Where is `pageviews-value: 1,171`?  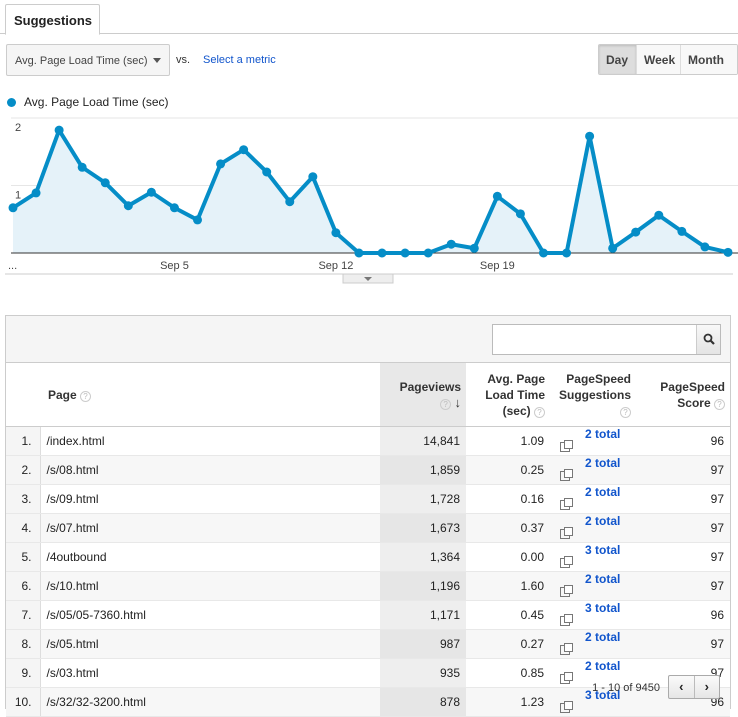
pageviews-value: 1,171 is located at coordinates (423, 615).